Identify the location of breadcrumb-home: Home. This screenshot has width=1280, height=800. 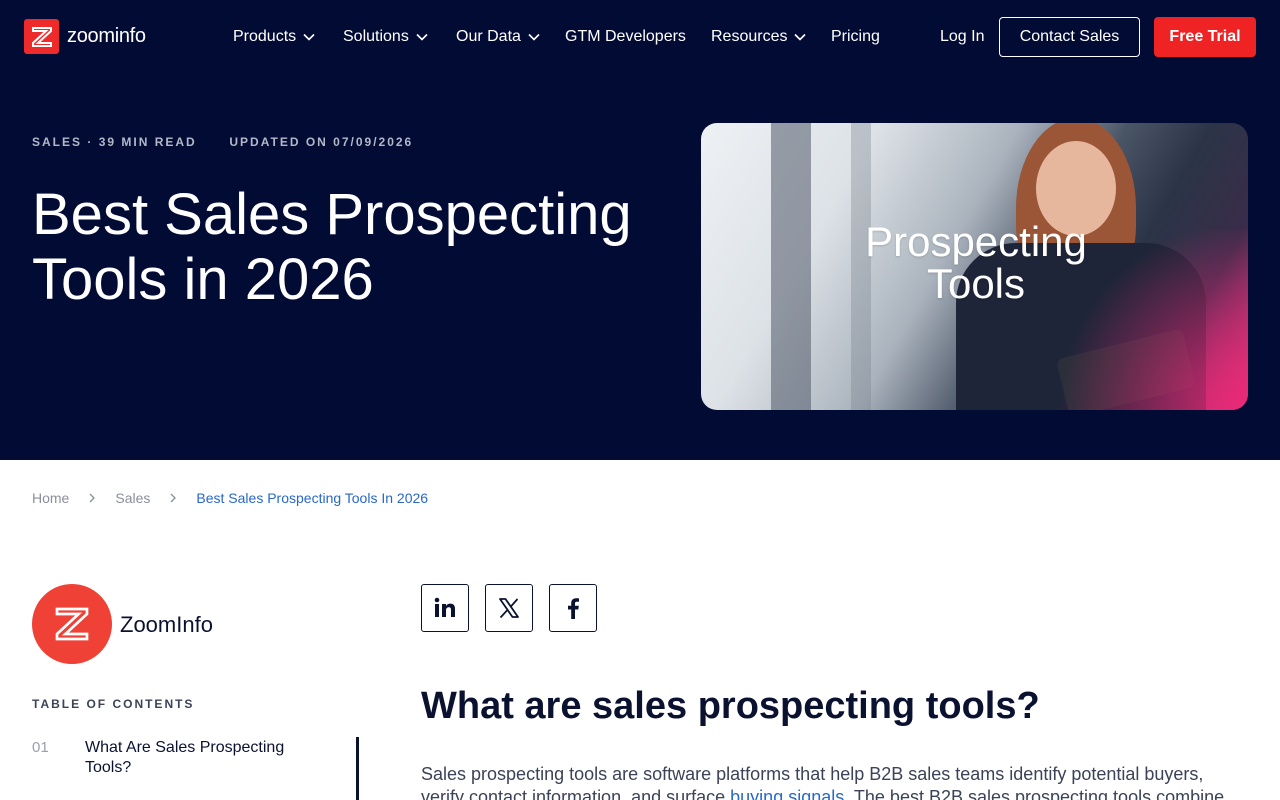
(50, 498).